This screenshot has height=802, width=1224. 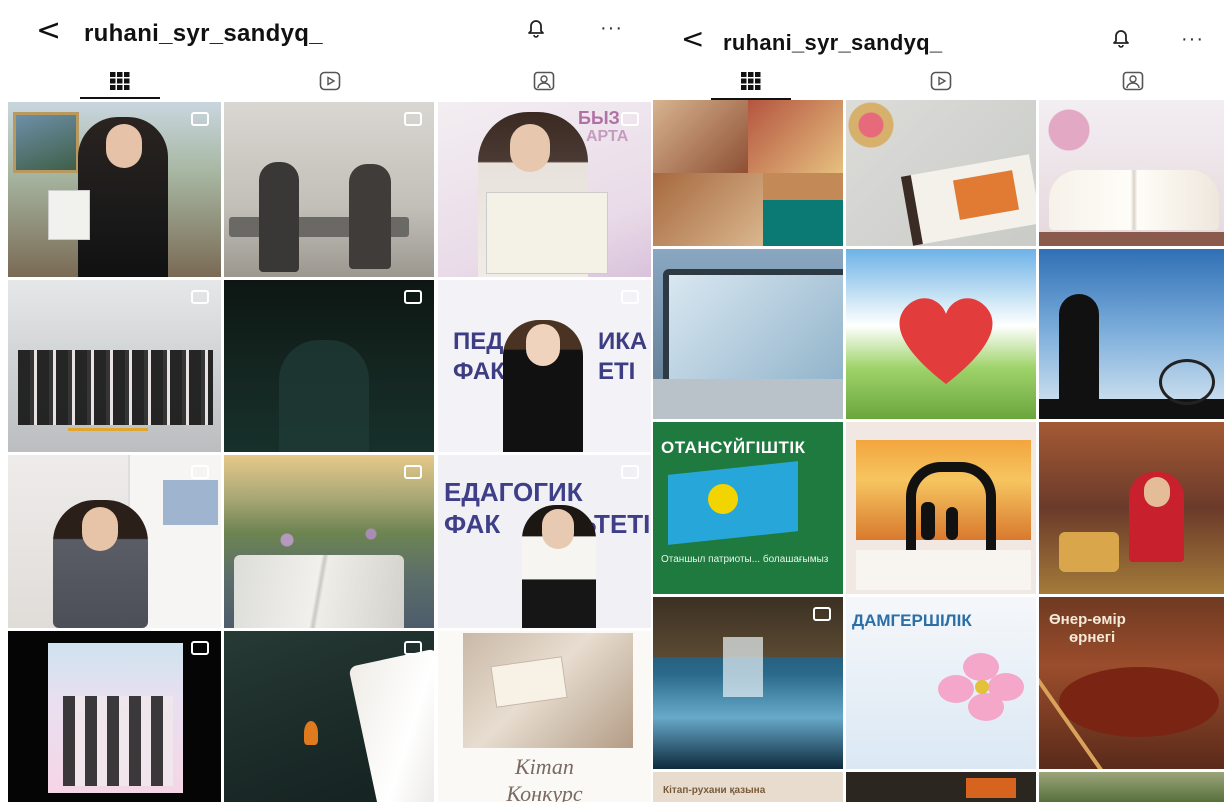 What do you see at coordinates (623, 341) in the screenshot?
I see `poster-text: ИКА` at bounding box center [623, 341].